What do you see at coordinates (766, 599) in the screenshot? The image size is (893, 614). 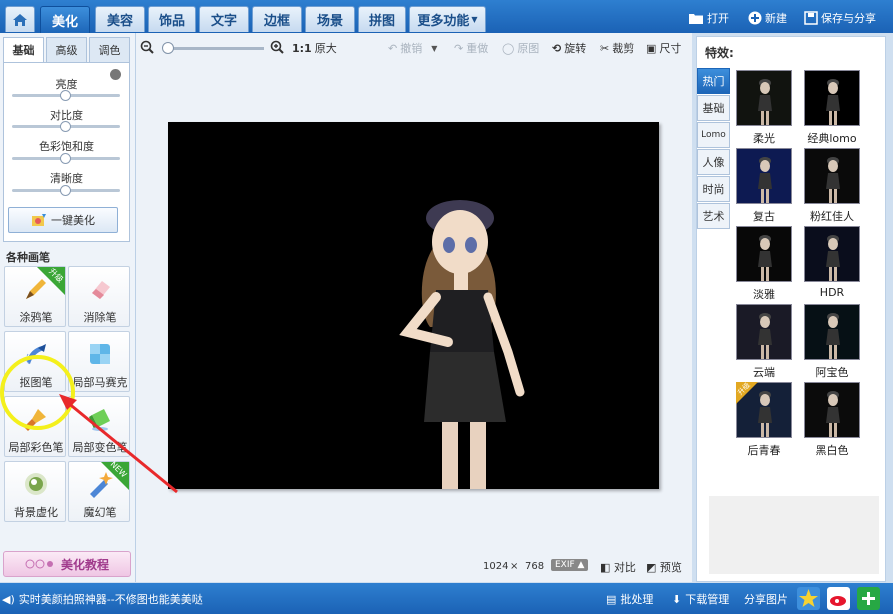 I see `share-image-button: 分享图片` at bounding box center [766, 599].